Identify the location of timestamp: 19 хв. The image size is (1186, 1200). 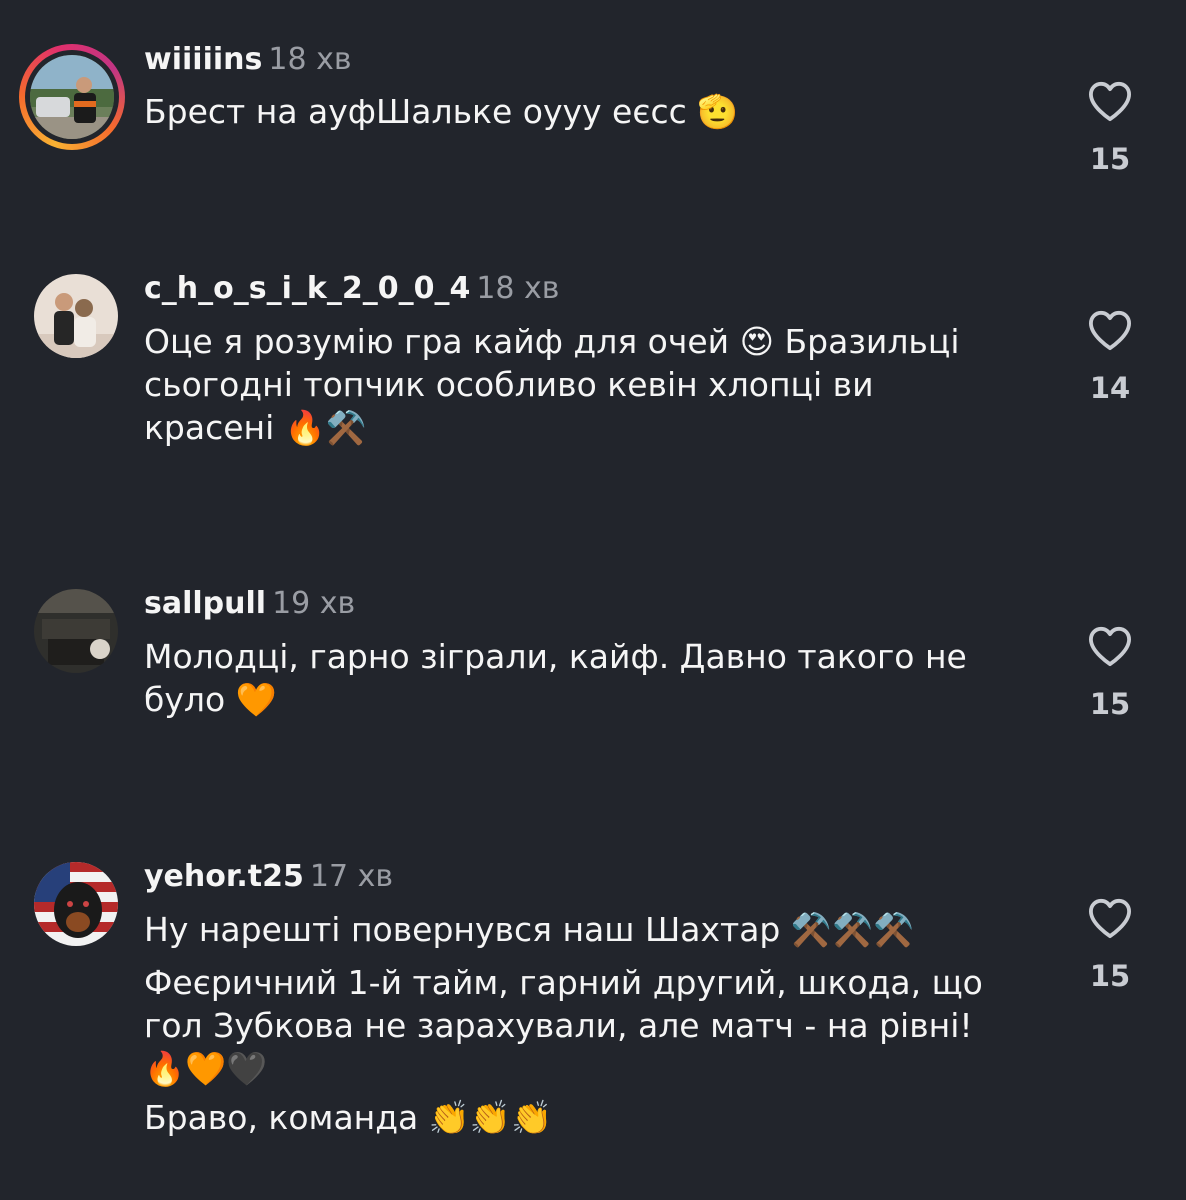
(314, 603).